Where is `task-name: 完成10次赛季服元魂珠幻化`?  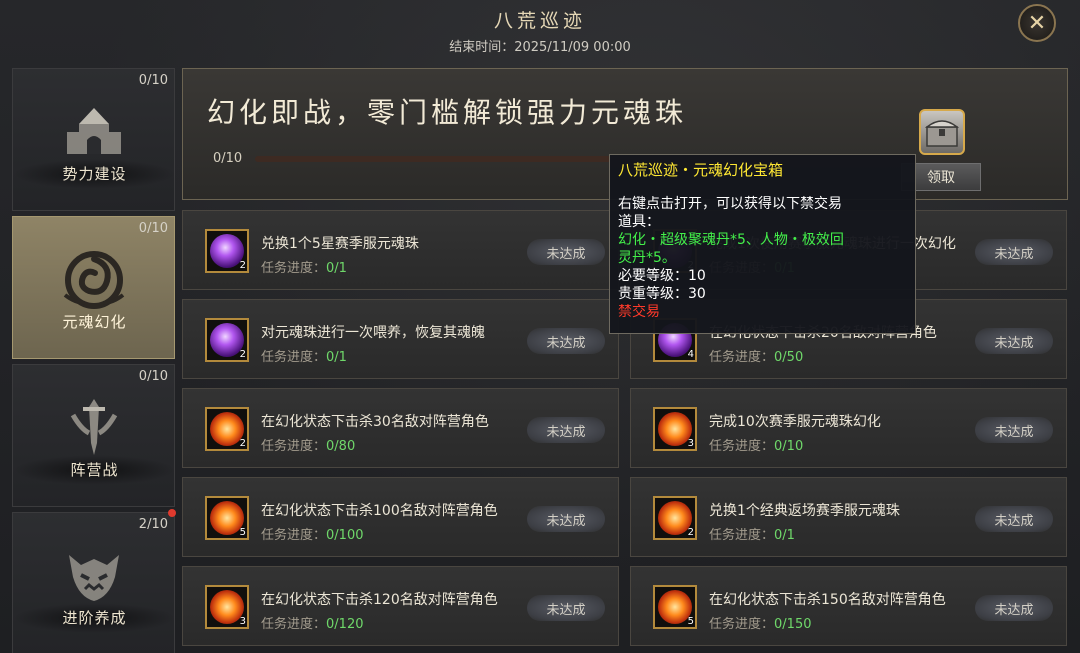 task-name: 完成10次赛季服元魂珠幻化 is located at coordinates (795, 422).